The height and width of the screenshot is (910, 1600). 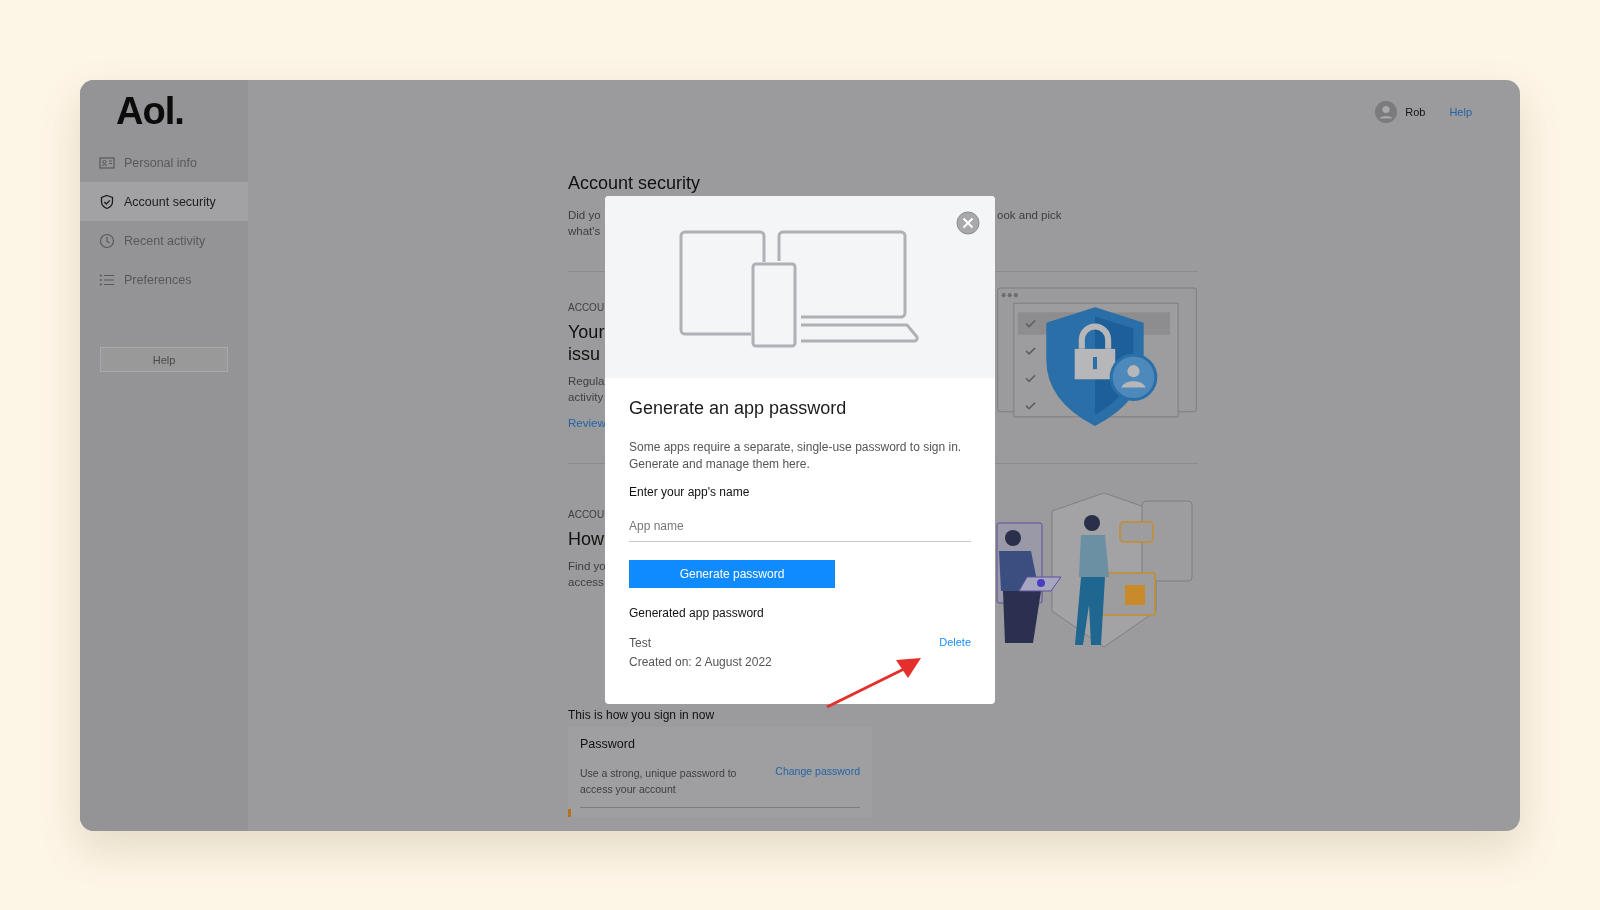 I want to click on help-button: Help, so click(x=164, y=359).